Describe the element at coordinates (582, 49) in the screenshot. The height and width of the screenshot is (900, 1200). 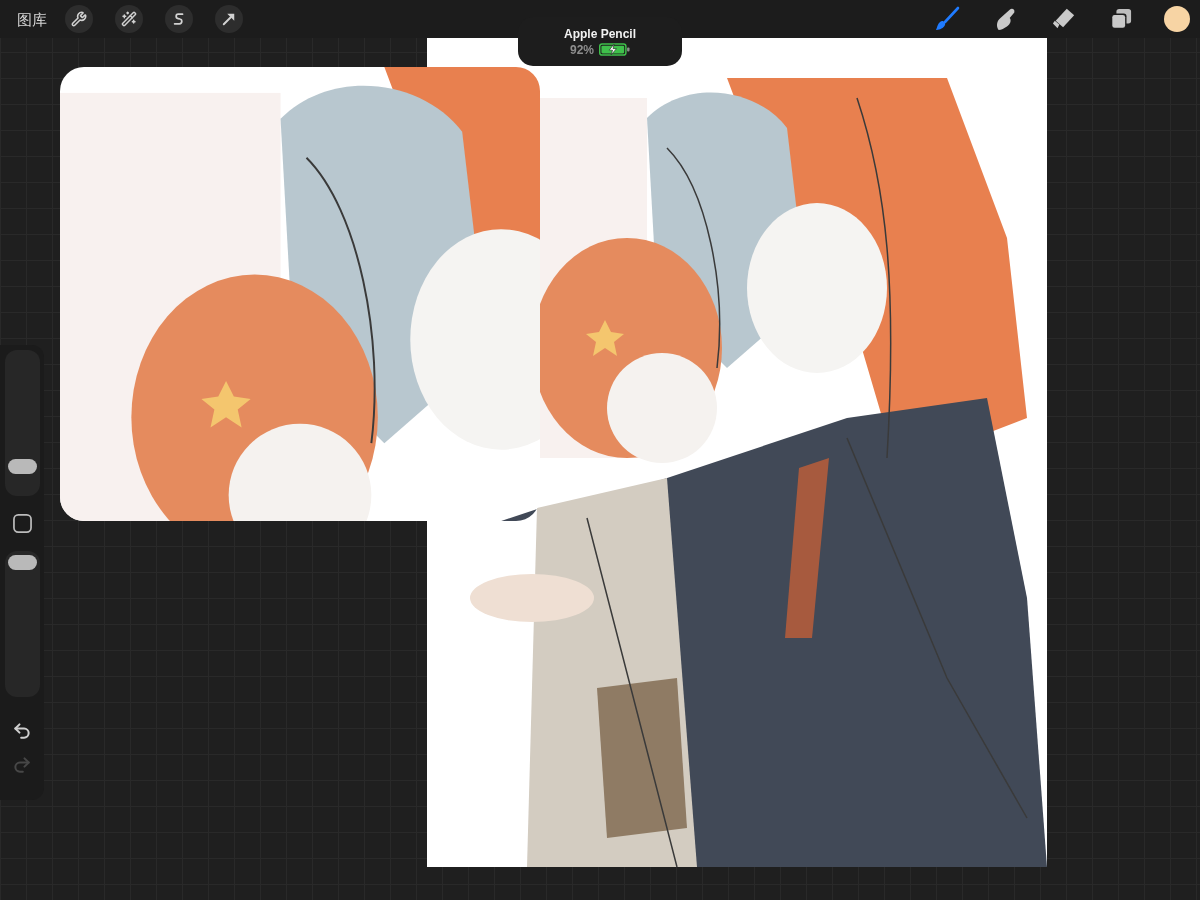
I see `battery-percent: 92%` at that location.